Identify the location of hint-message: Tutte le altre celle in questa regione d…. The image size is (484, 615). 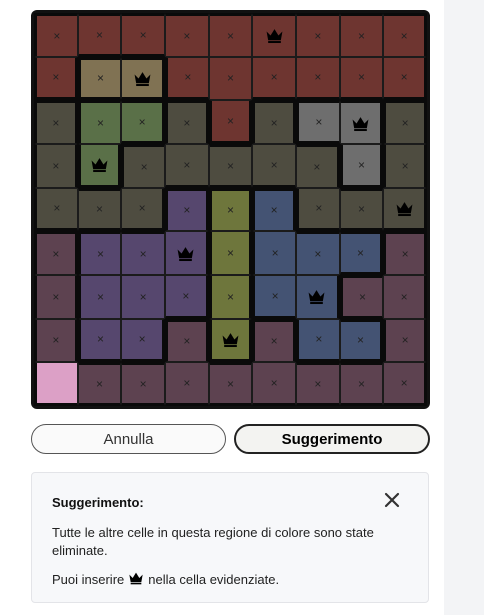
(213, 541).